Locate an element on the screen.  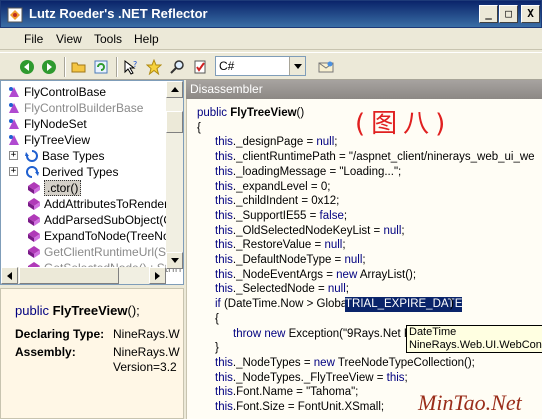
scroll-thumb is located at coordinates (174, 122).